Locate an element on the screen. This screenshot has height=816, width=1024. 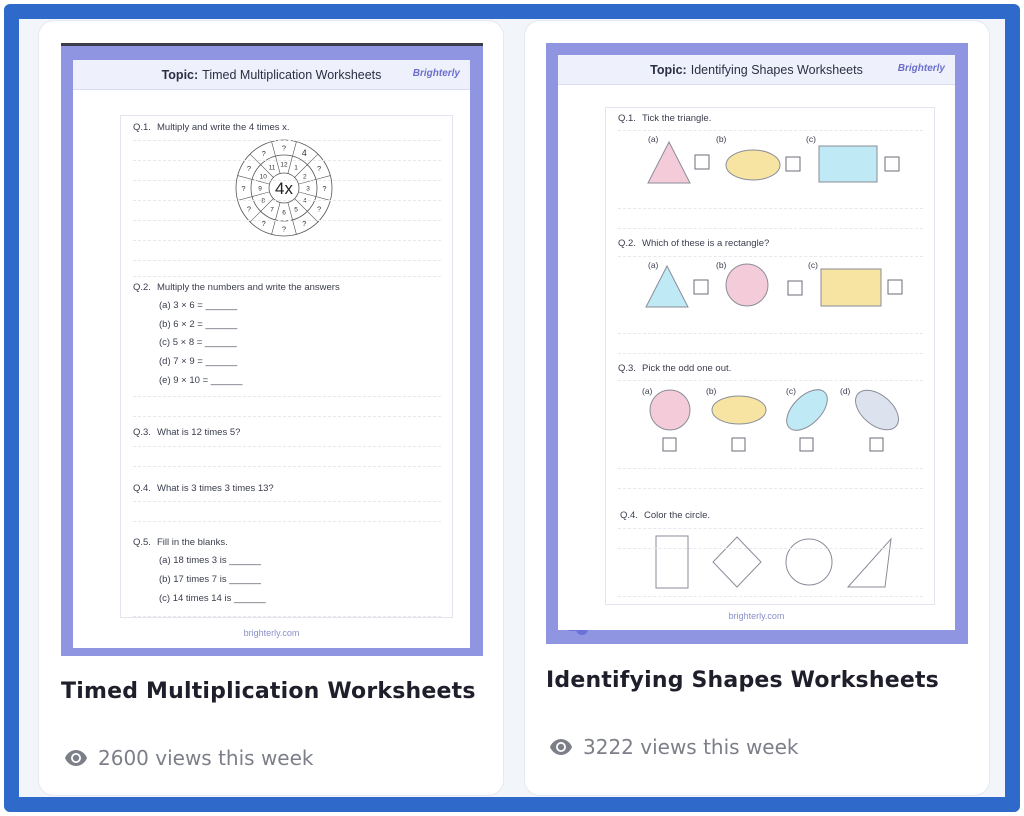
q5-item-c: (c) 14 times 14 is ______ is located at coordinates (212, 598).